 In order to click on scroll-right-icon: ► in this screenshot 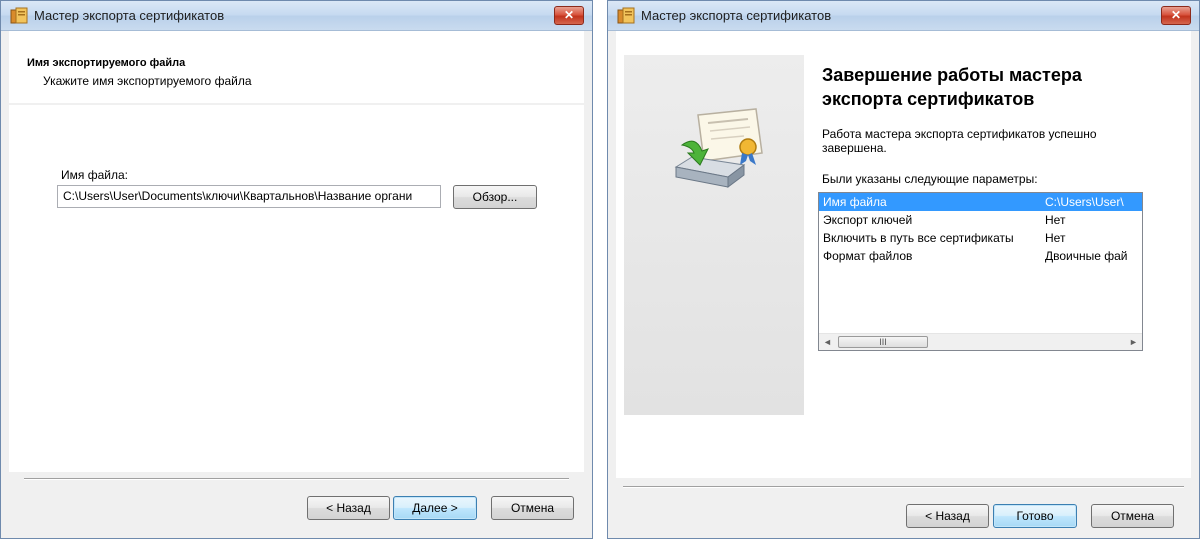, I will do `click(1133, 342)`.